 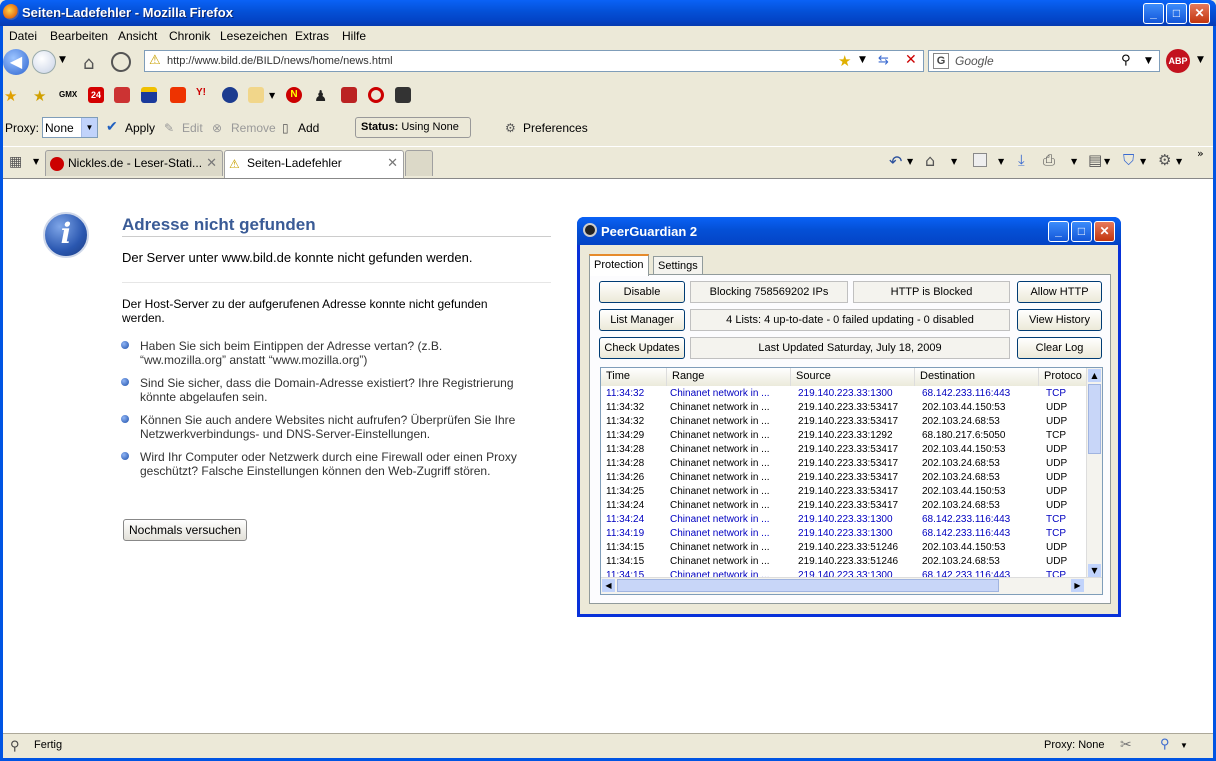 What do you see at coordinates (140, 128) in the screenshot?
I see `apply-button: Apply` at bounding box center [140, 128].